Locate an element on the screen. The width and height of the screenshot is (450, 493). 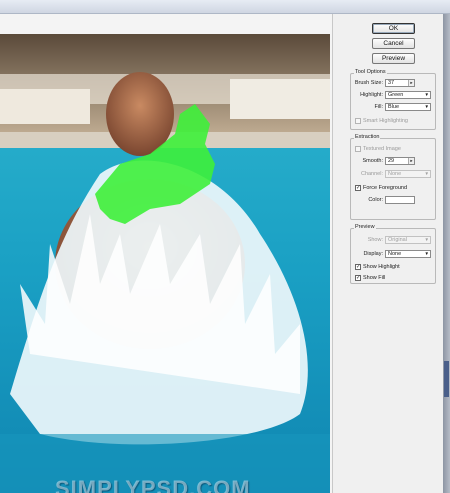
extraction-title: Extraction is located at coordinates (367, 137).